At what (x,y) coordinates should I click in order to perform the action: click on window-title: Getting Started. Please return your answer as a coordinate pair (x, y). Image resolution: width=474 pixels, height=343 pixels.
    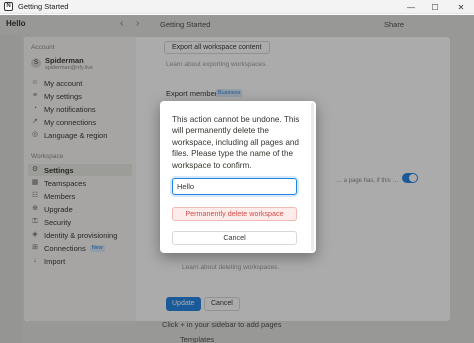
    Looking at the image, I should click on (43, 6).